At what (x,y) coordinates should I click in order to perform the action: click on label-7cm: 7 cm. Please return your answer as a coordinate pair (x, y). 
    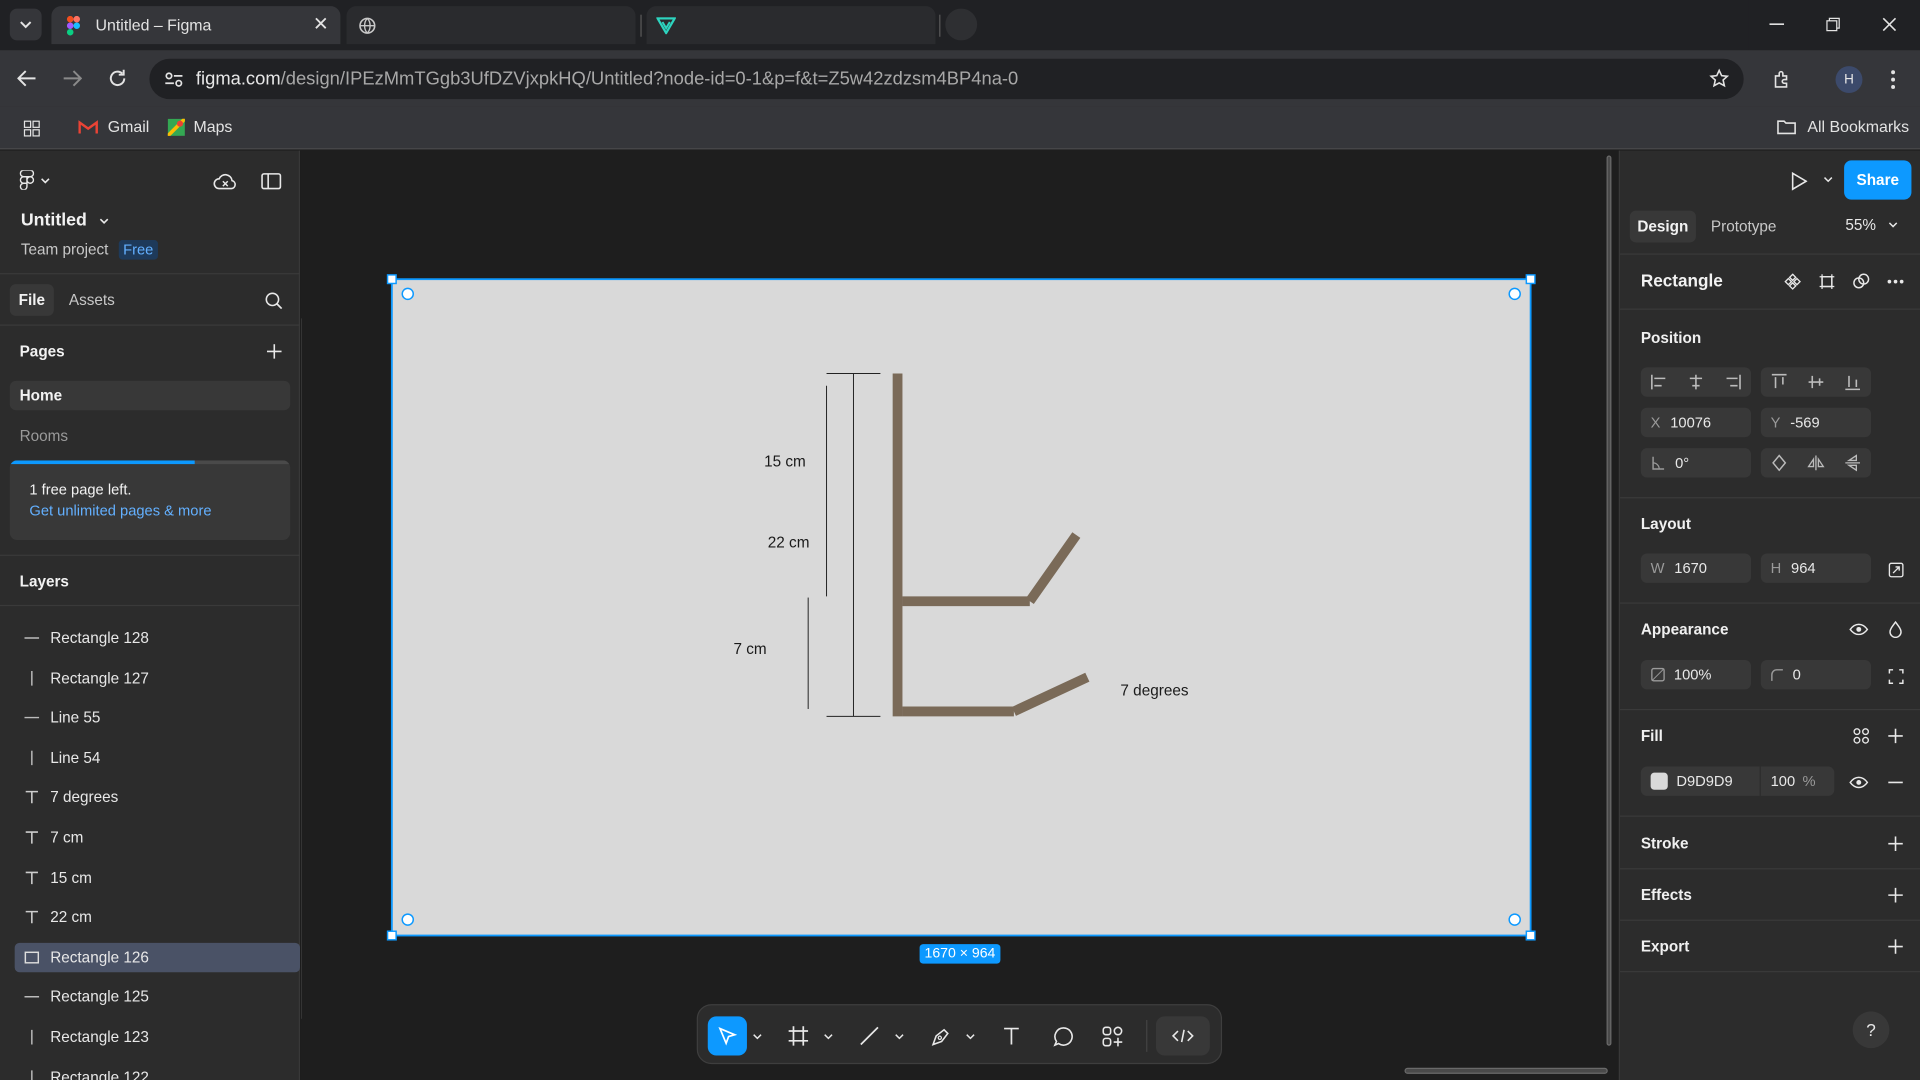
    Looking at the image, I should click on (749, 648).